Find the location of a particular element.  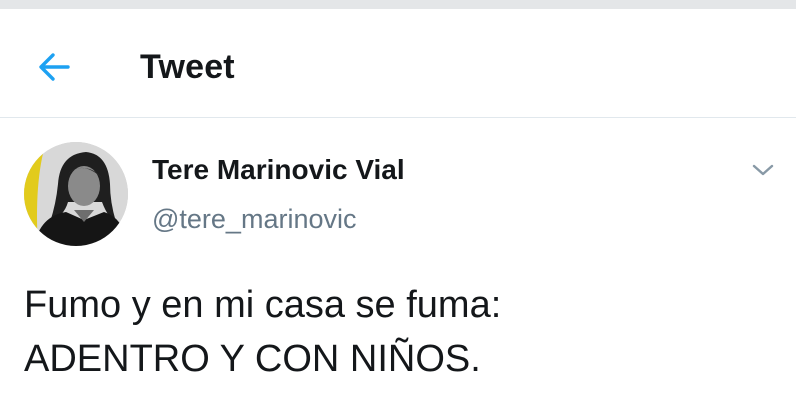

page-title: Tweet is located at coordinates (187, 67).